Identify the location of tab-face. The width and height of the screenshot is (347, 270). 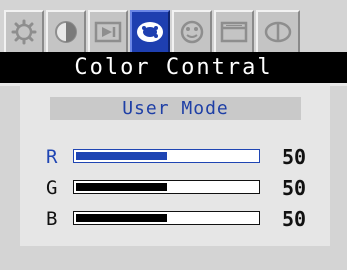
(192, 31).